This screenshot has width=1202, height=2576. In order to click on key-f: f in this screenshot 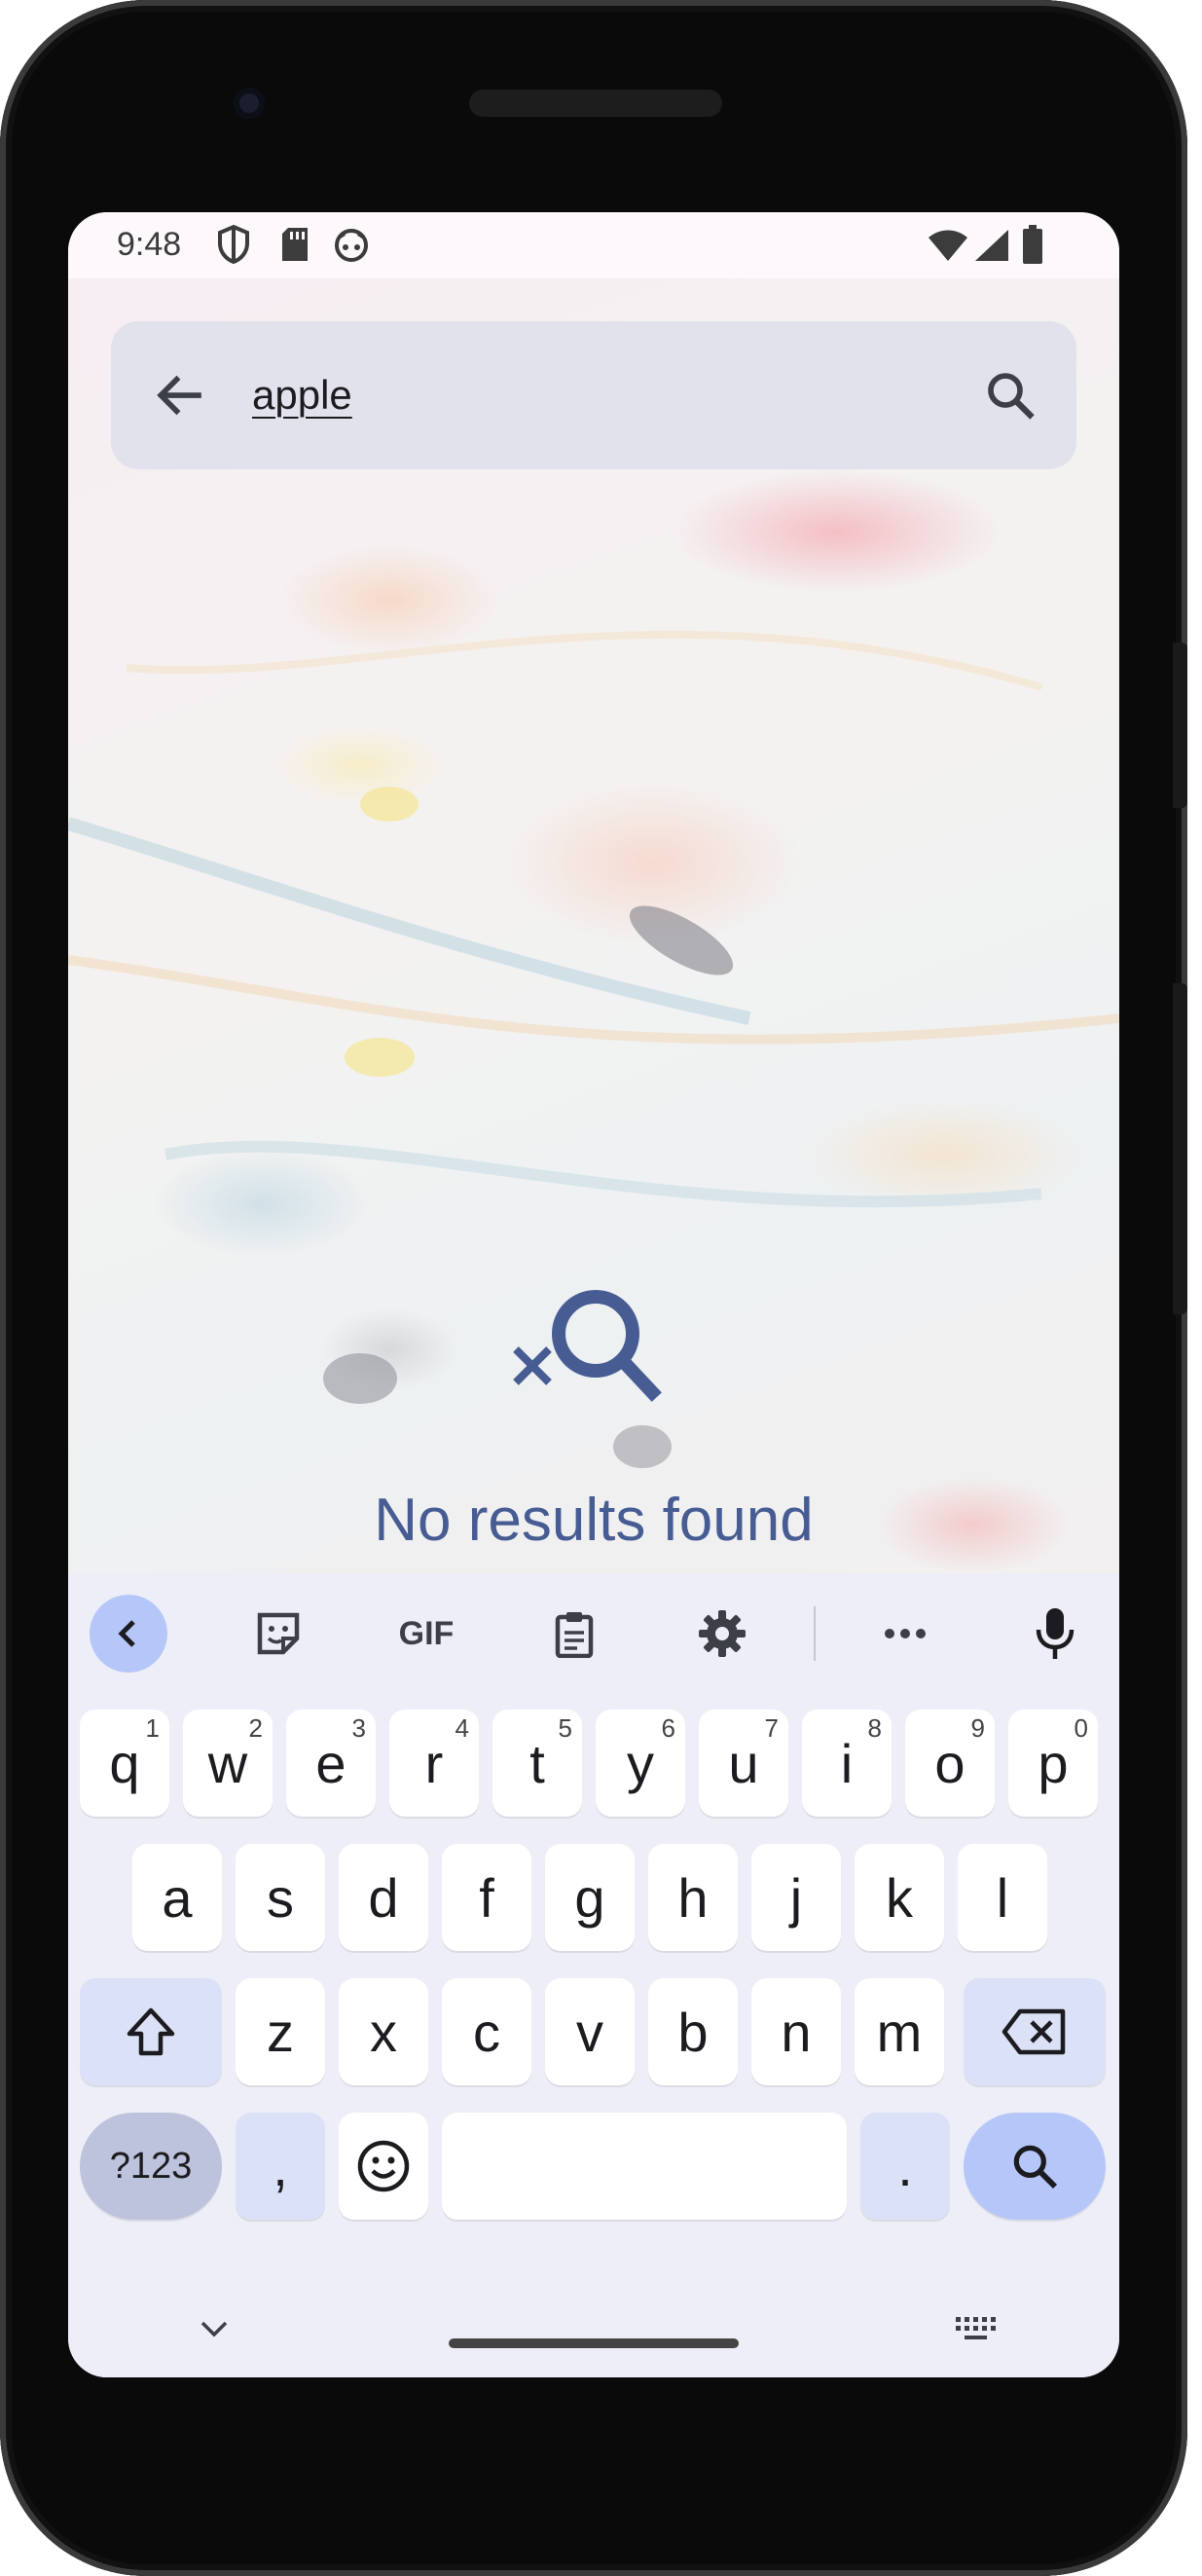, I will do `click(486, 1897)`.